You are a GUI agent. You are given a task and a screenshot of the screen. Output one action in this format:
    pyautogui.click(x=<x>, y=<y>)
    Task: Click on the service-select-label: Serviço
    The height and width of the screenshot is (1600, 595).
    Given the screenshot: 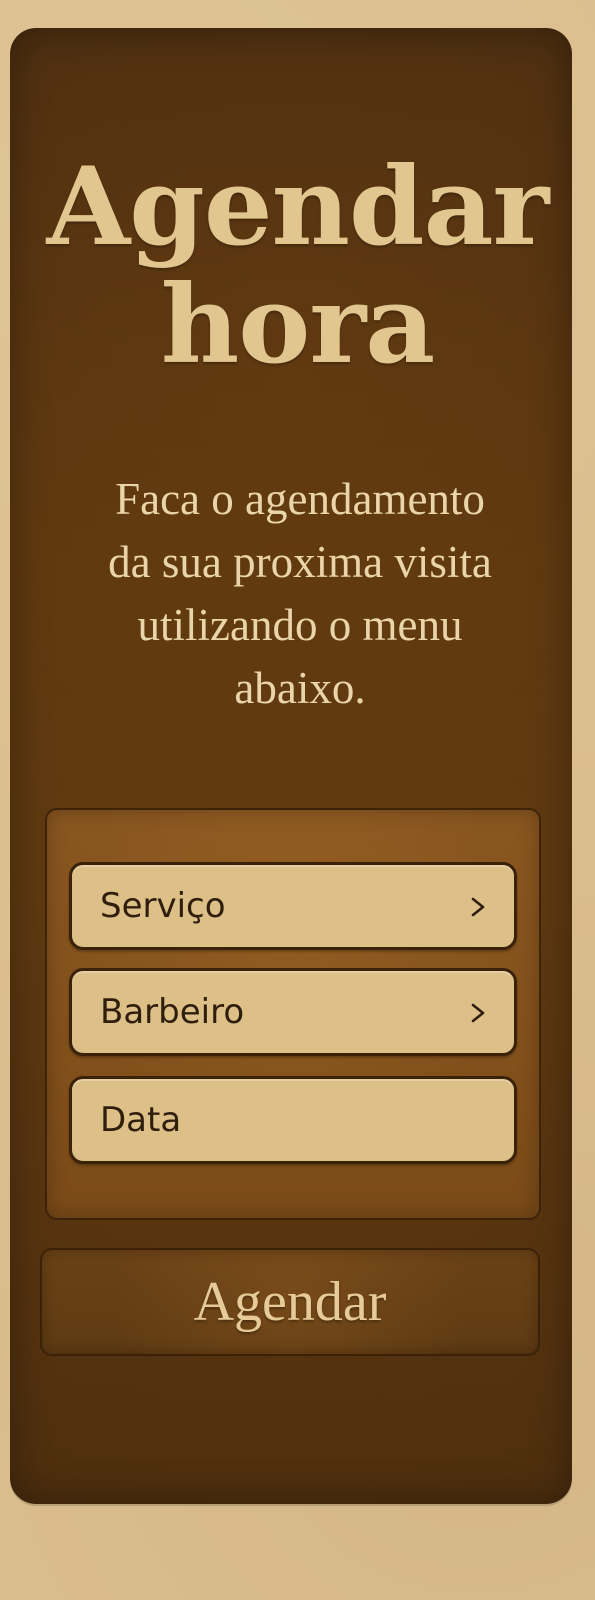 What is the action you would take?
    pyautogui.click(x=163, y=906)
    